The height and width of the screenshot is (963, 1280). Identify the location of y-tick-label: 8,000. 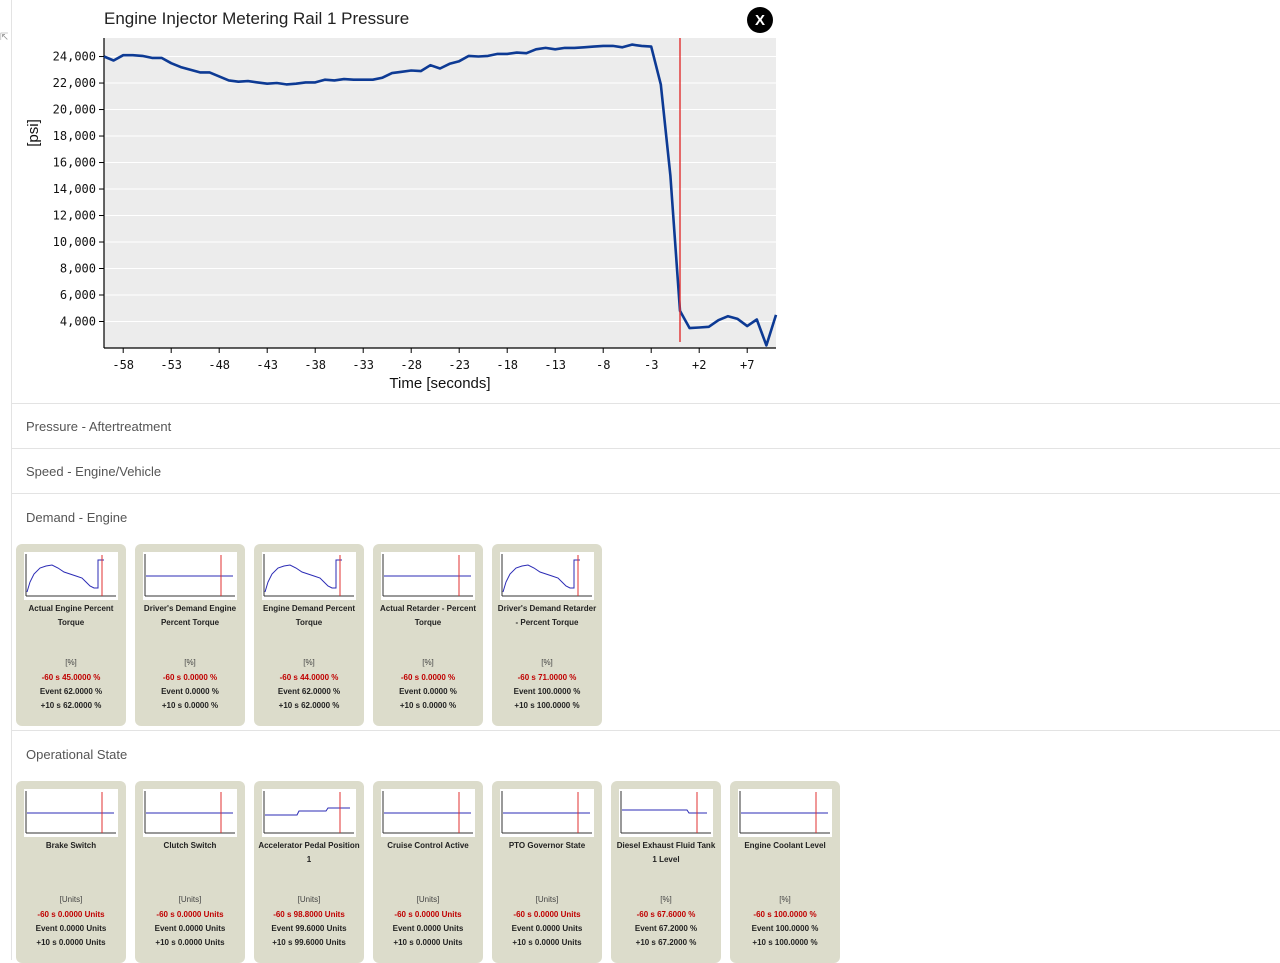
(78, 269).